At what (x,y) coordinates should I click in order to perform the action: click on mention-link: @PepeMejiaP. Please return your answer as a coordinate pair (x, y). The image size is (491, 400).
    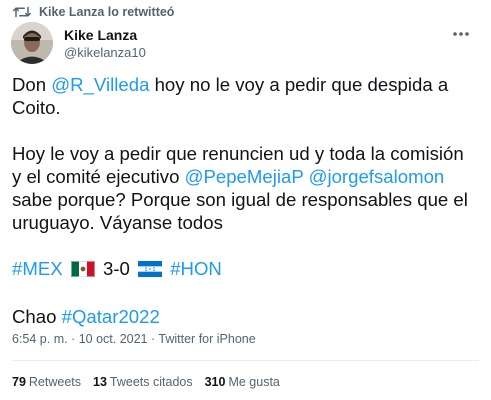
    Looking at the image, I should click on (244, 176).